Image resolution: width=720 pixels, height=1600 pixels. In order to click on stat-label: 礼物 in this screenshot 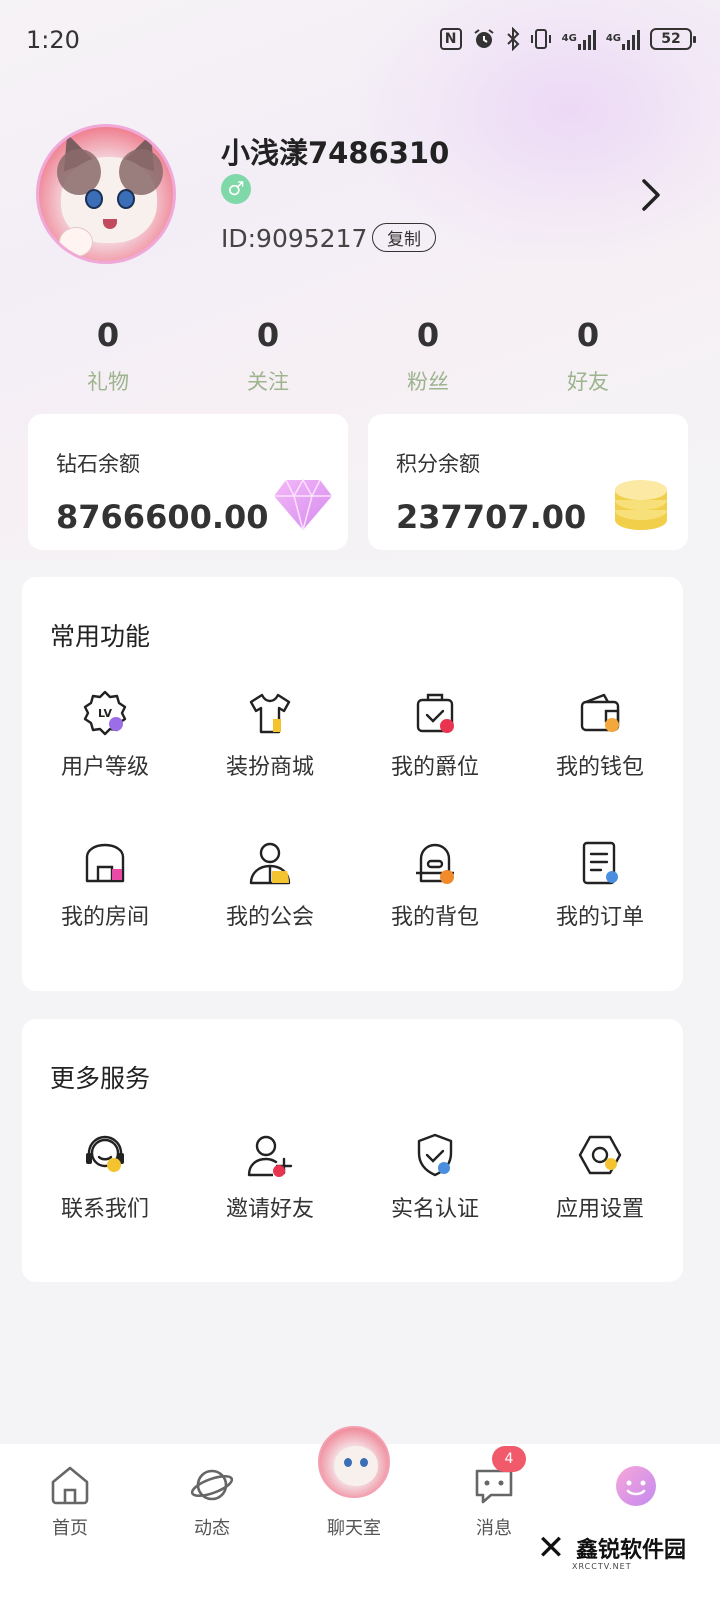, I will do `click(108, 382)`.